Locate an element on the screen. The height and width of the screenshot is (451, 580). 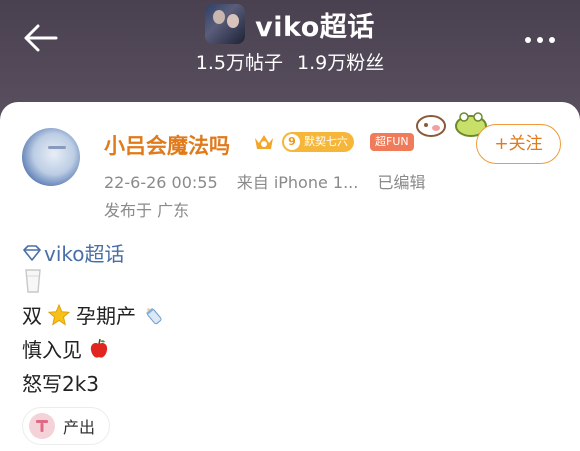
avatar is located at coordinates (51, 157).